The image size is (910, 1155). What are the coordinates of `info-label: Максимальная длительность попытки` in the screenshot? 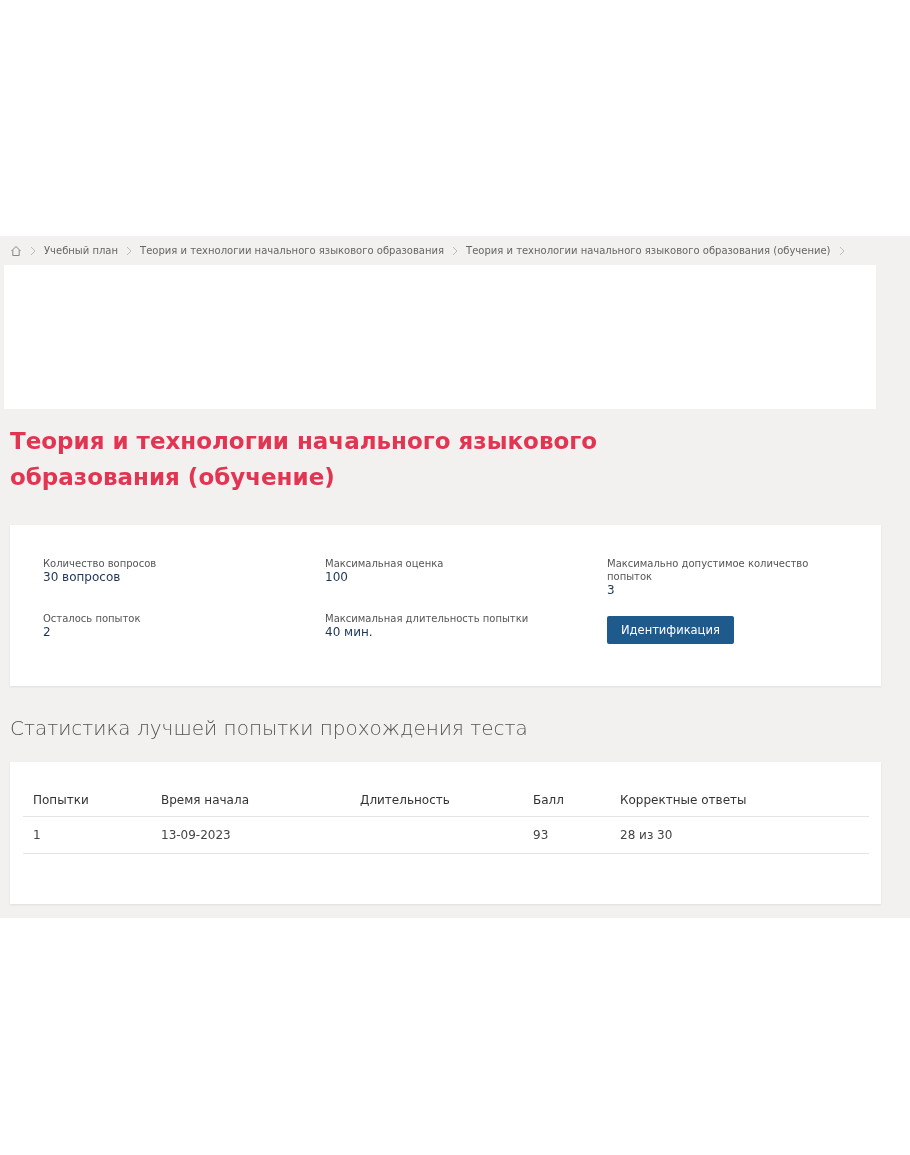 It's located at (427, 618).